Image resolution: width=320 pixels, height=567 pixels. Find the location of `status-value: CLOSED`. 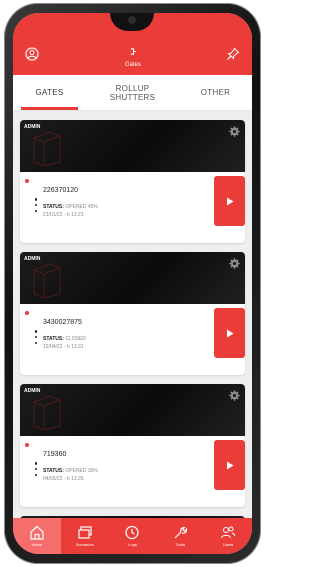

status-value: CLOSED is located at coordinates (75, 339).